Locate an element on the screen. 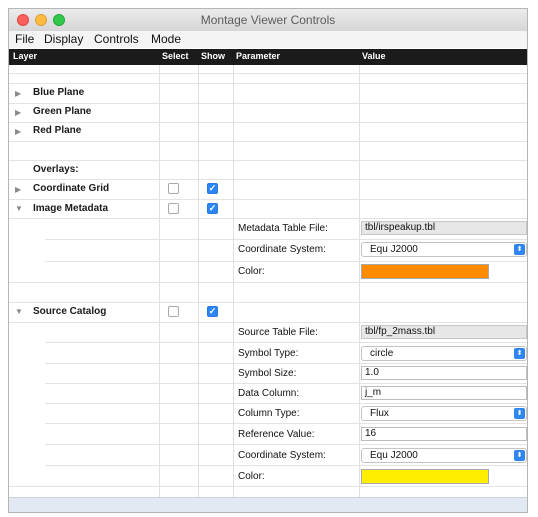 Image resolution: width=538 pixels, height=517 pixels. column-header-layer: Layer is located at coordinates (25, 56).